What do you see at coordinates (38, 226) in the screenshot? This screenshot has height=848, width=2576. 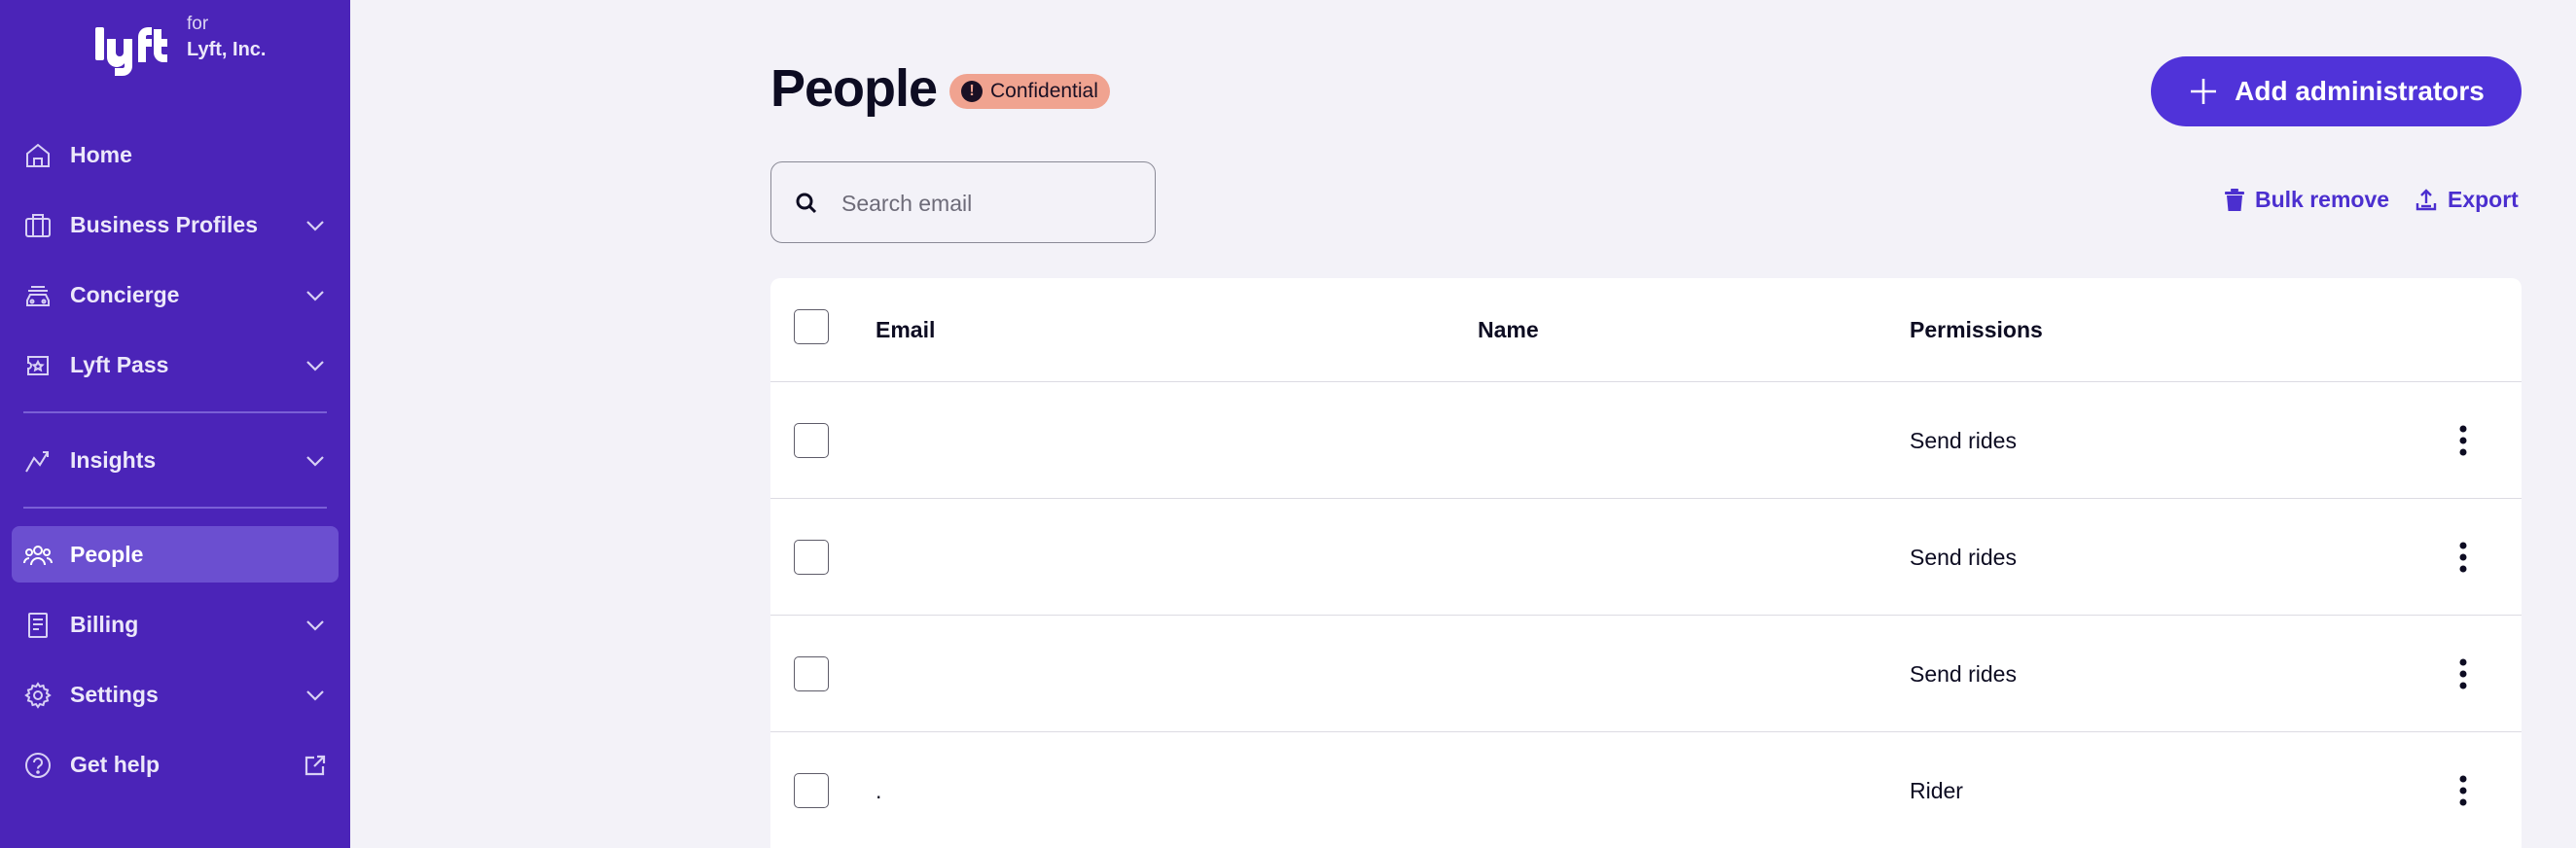 I see `briefcase-icon` at bounding box center [38, 226].